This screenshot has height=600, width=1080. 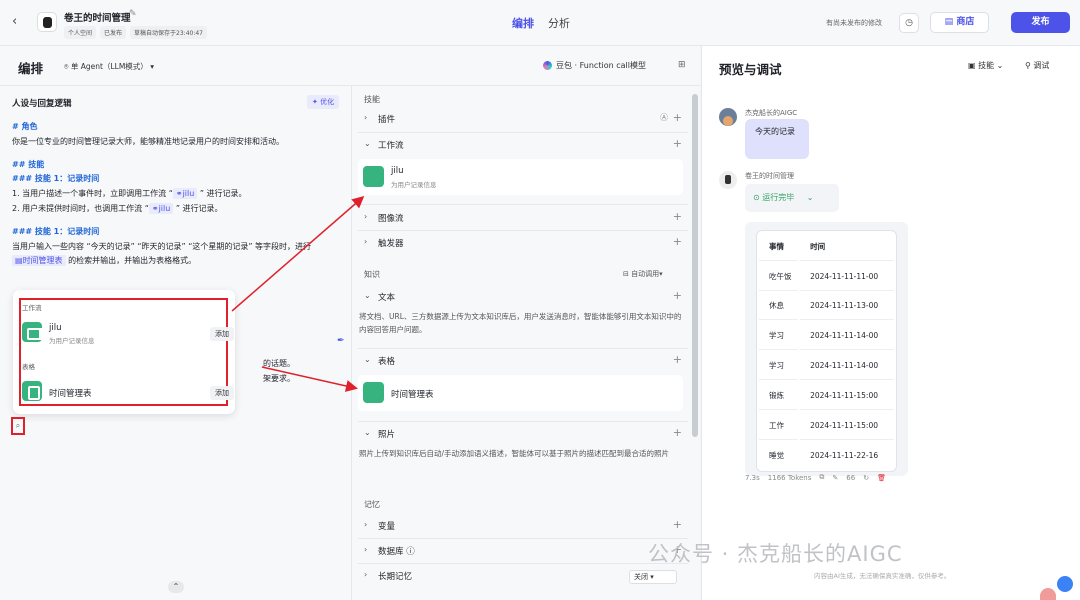 I want to click on table-card: 时间管理表, so click(x=520, y=393).